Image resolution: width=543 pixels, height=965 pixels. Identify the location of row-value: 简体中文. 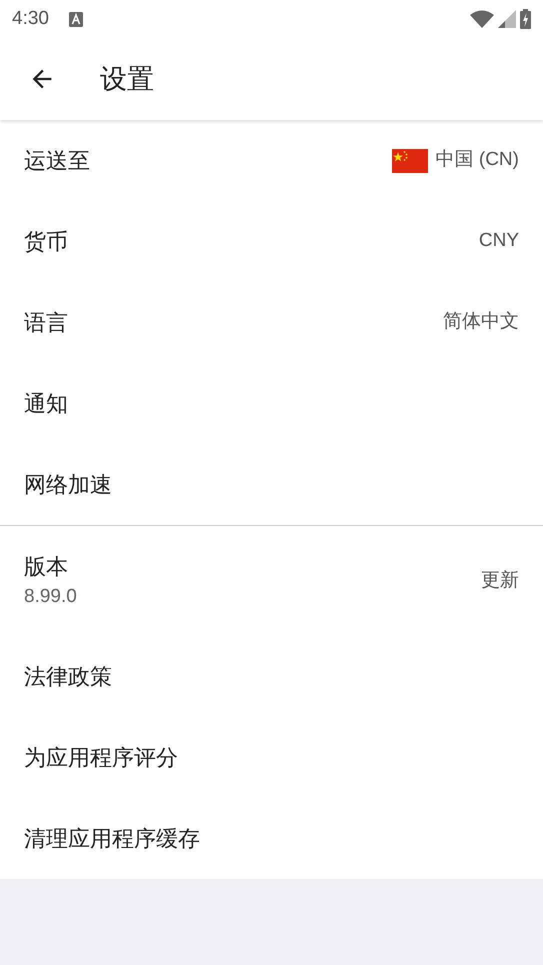
(481, 322).